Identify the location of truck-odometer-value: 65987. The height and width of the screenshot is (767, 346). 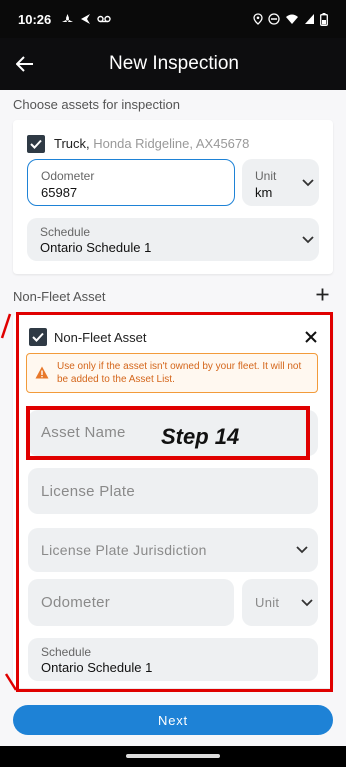
(59, 192).